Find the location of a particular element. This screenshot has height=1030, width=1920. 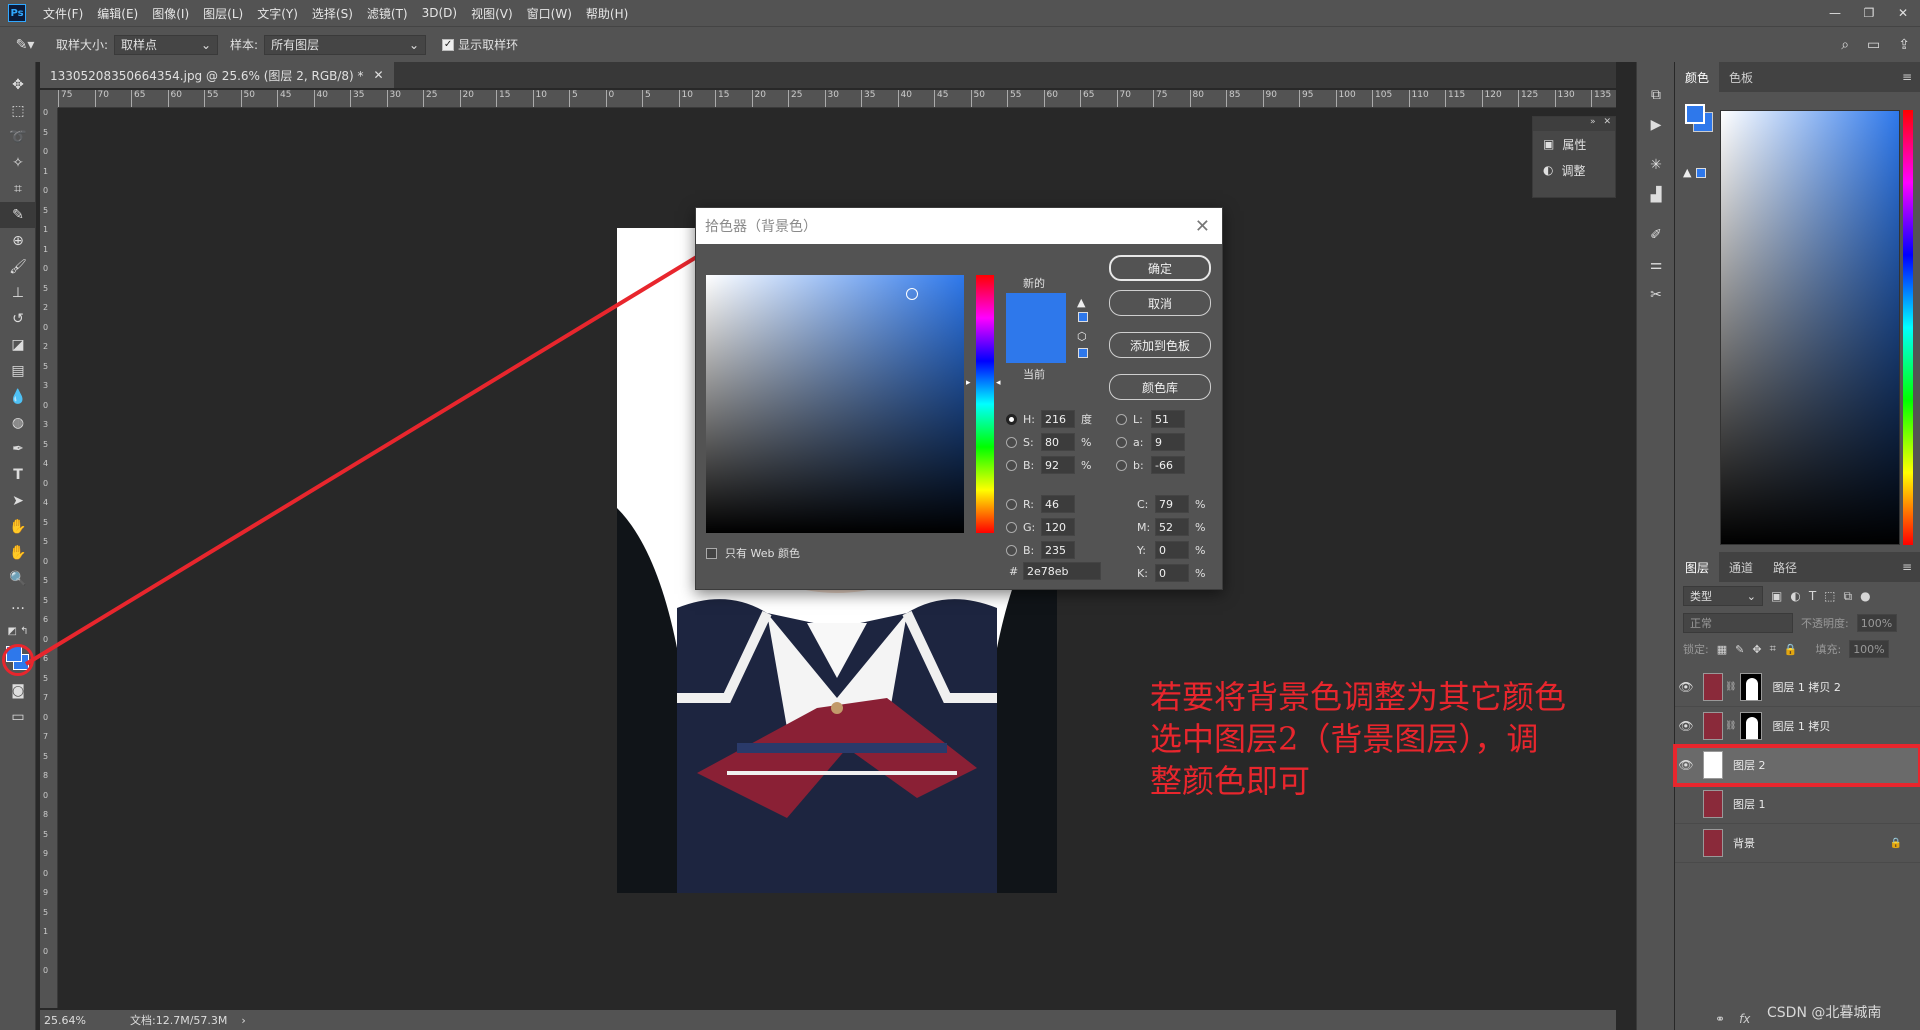

tab-layers: 图层 is located at coordinates (1697, 567).